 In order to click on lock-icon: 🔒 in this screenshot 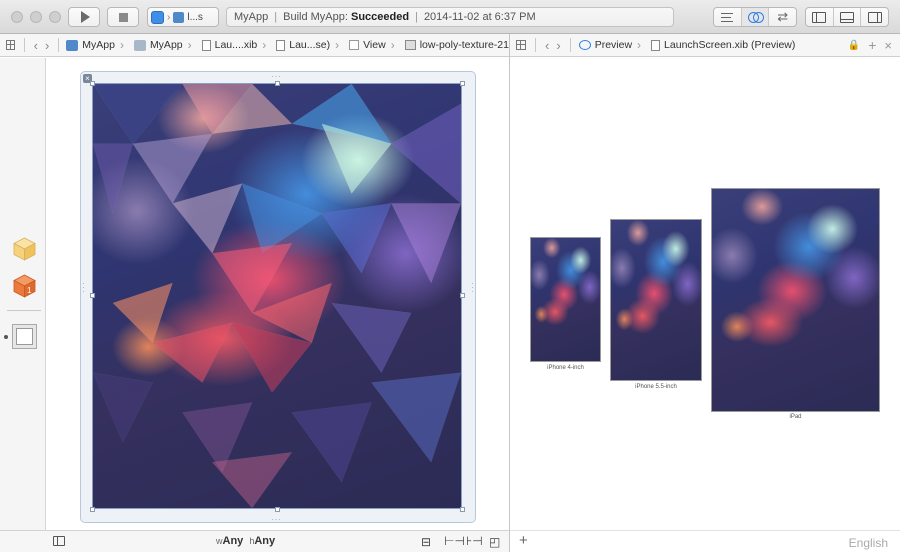, I will do `click(854, 45)`.